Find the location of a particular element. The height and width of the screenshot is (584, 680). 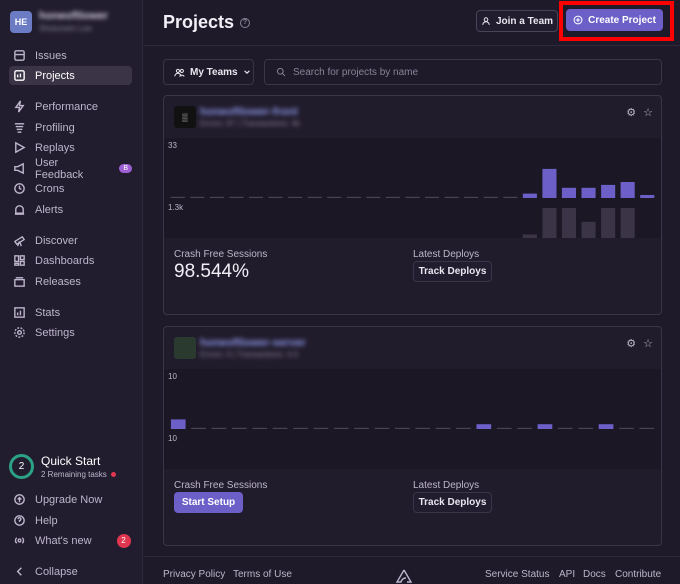

sidebar-item-label: Issues is located at coordinates (51, 55).